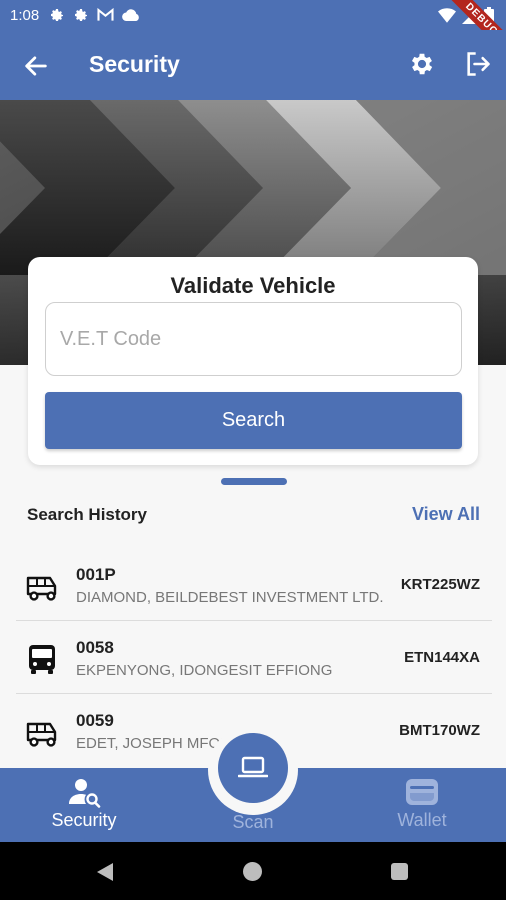  What do you see at coordinates (440, 584) in the screenshot?
I see `plate-number: KRT225WZ` at bounding box center [440, 584].